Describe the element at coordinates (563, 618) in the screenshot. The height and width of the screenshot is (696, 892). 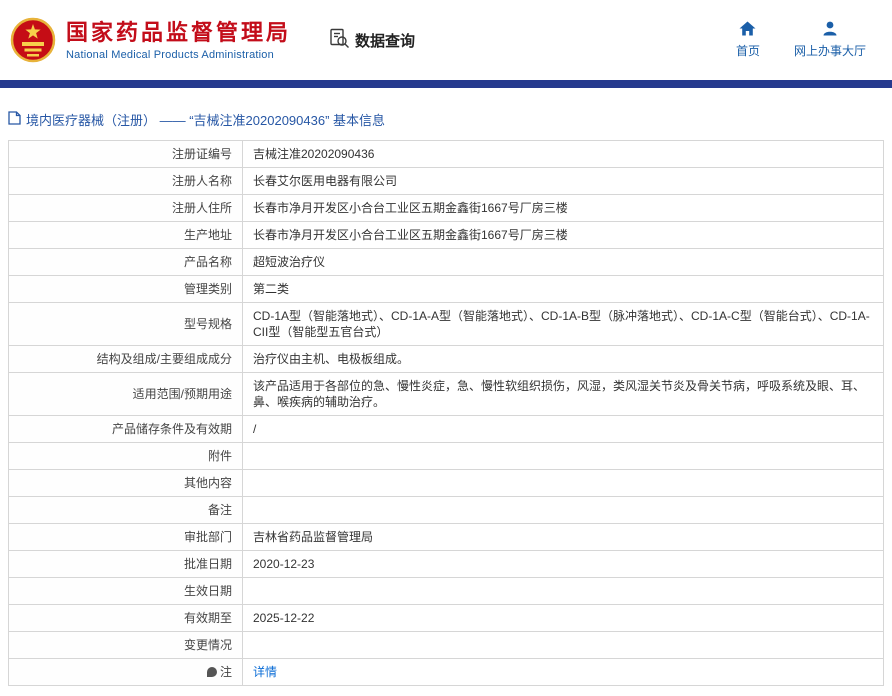
I see `row-value: 2025-12-22` at that location.